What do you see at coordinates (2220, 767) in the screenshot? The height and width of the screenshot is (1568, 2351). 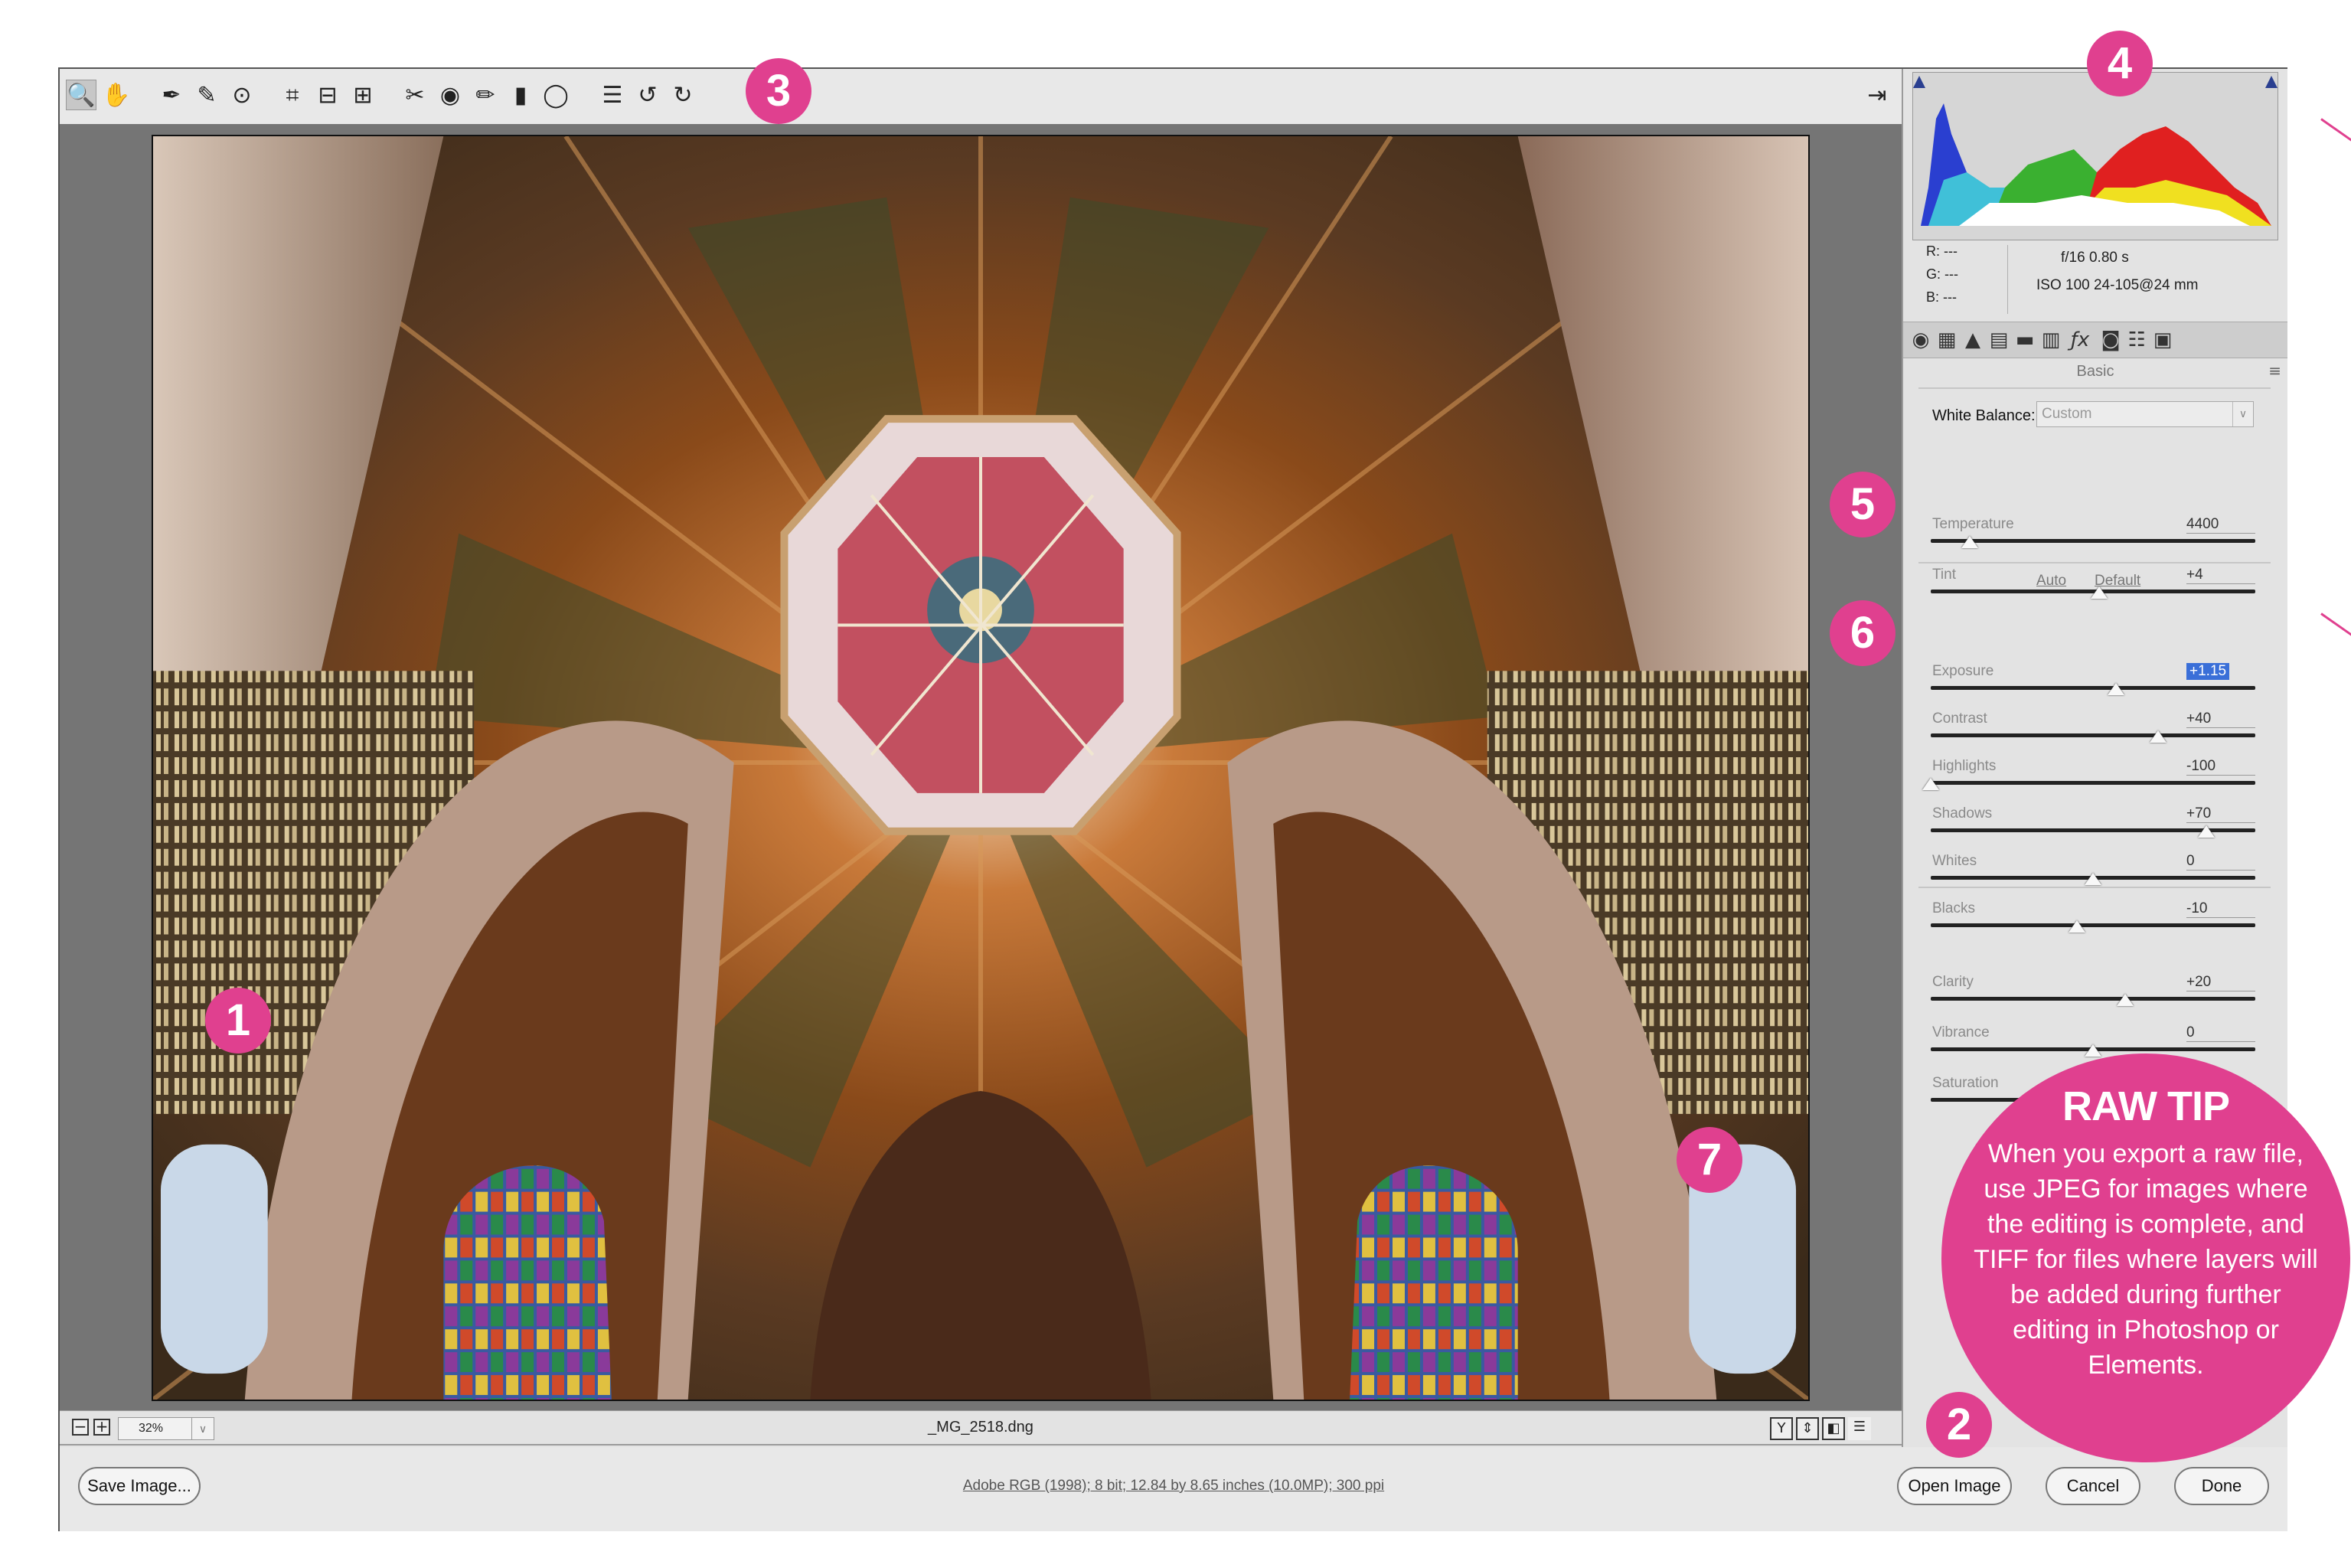 I see `highlights-value: -100` at bounding box center [2220, 767].